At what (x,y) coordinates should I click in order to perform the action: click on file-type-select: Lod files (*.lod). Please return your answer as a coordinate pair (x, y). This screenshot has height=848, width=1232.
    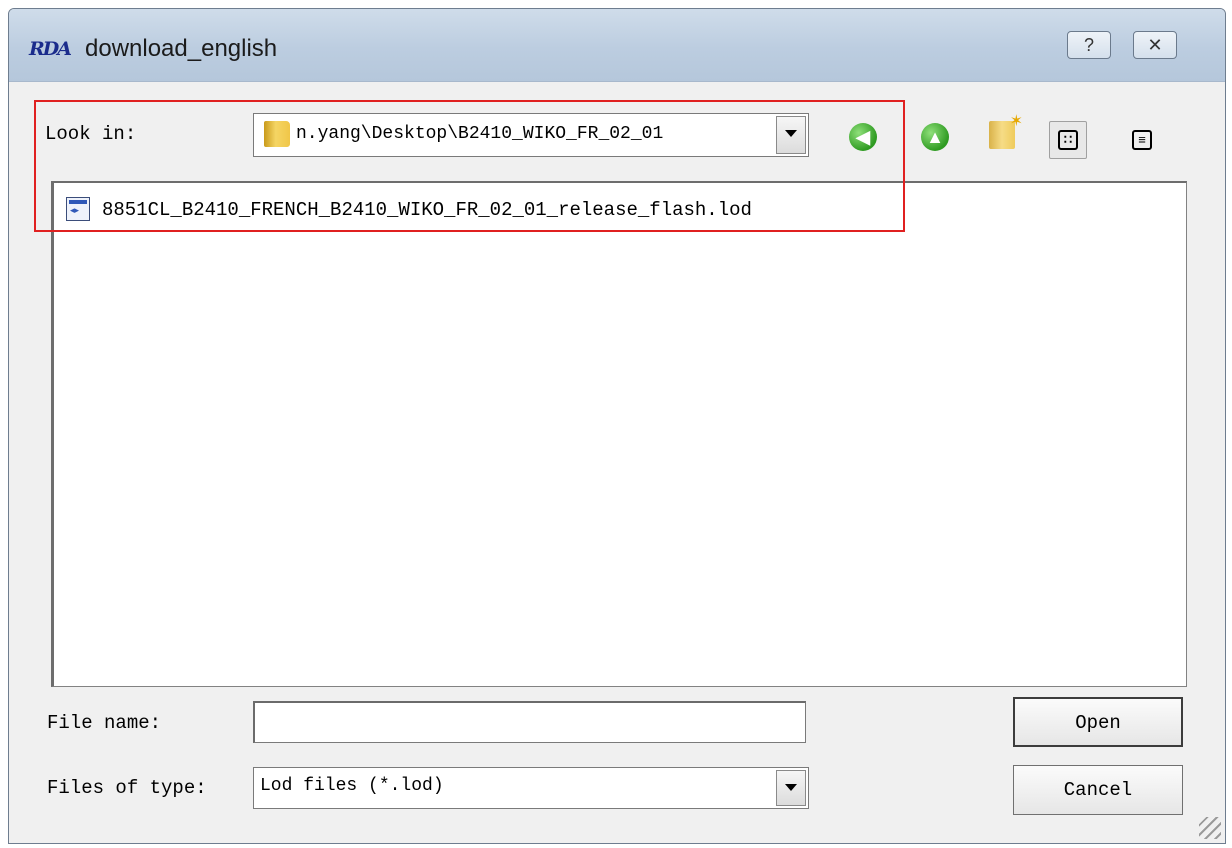
    Looking at the image, I should click on (531, 788).